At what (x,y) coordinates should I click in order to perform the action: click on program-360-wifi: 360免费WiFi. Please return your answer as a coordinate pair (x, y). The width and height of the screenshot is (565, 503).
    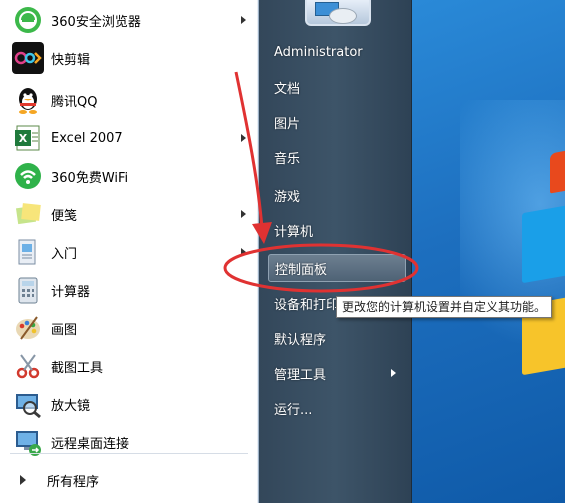
    Looking at the image, I should click on (129, 176).